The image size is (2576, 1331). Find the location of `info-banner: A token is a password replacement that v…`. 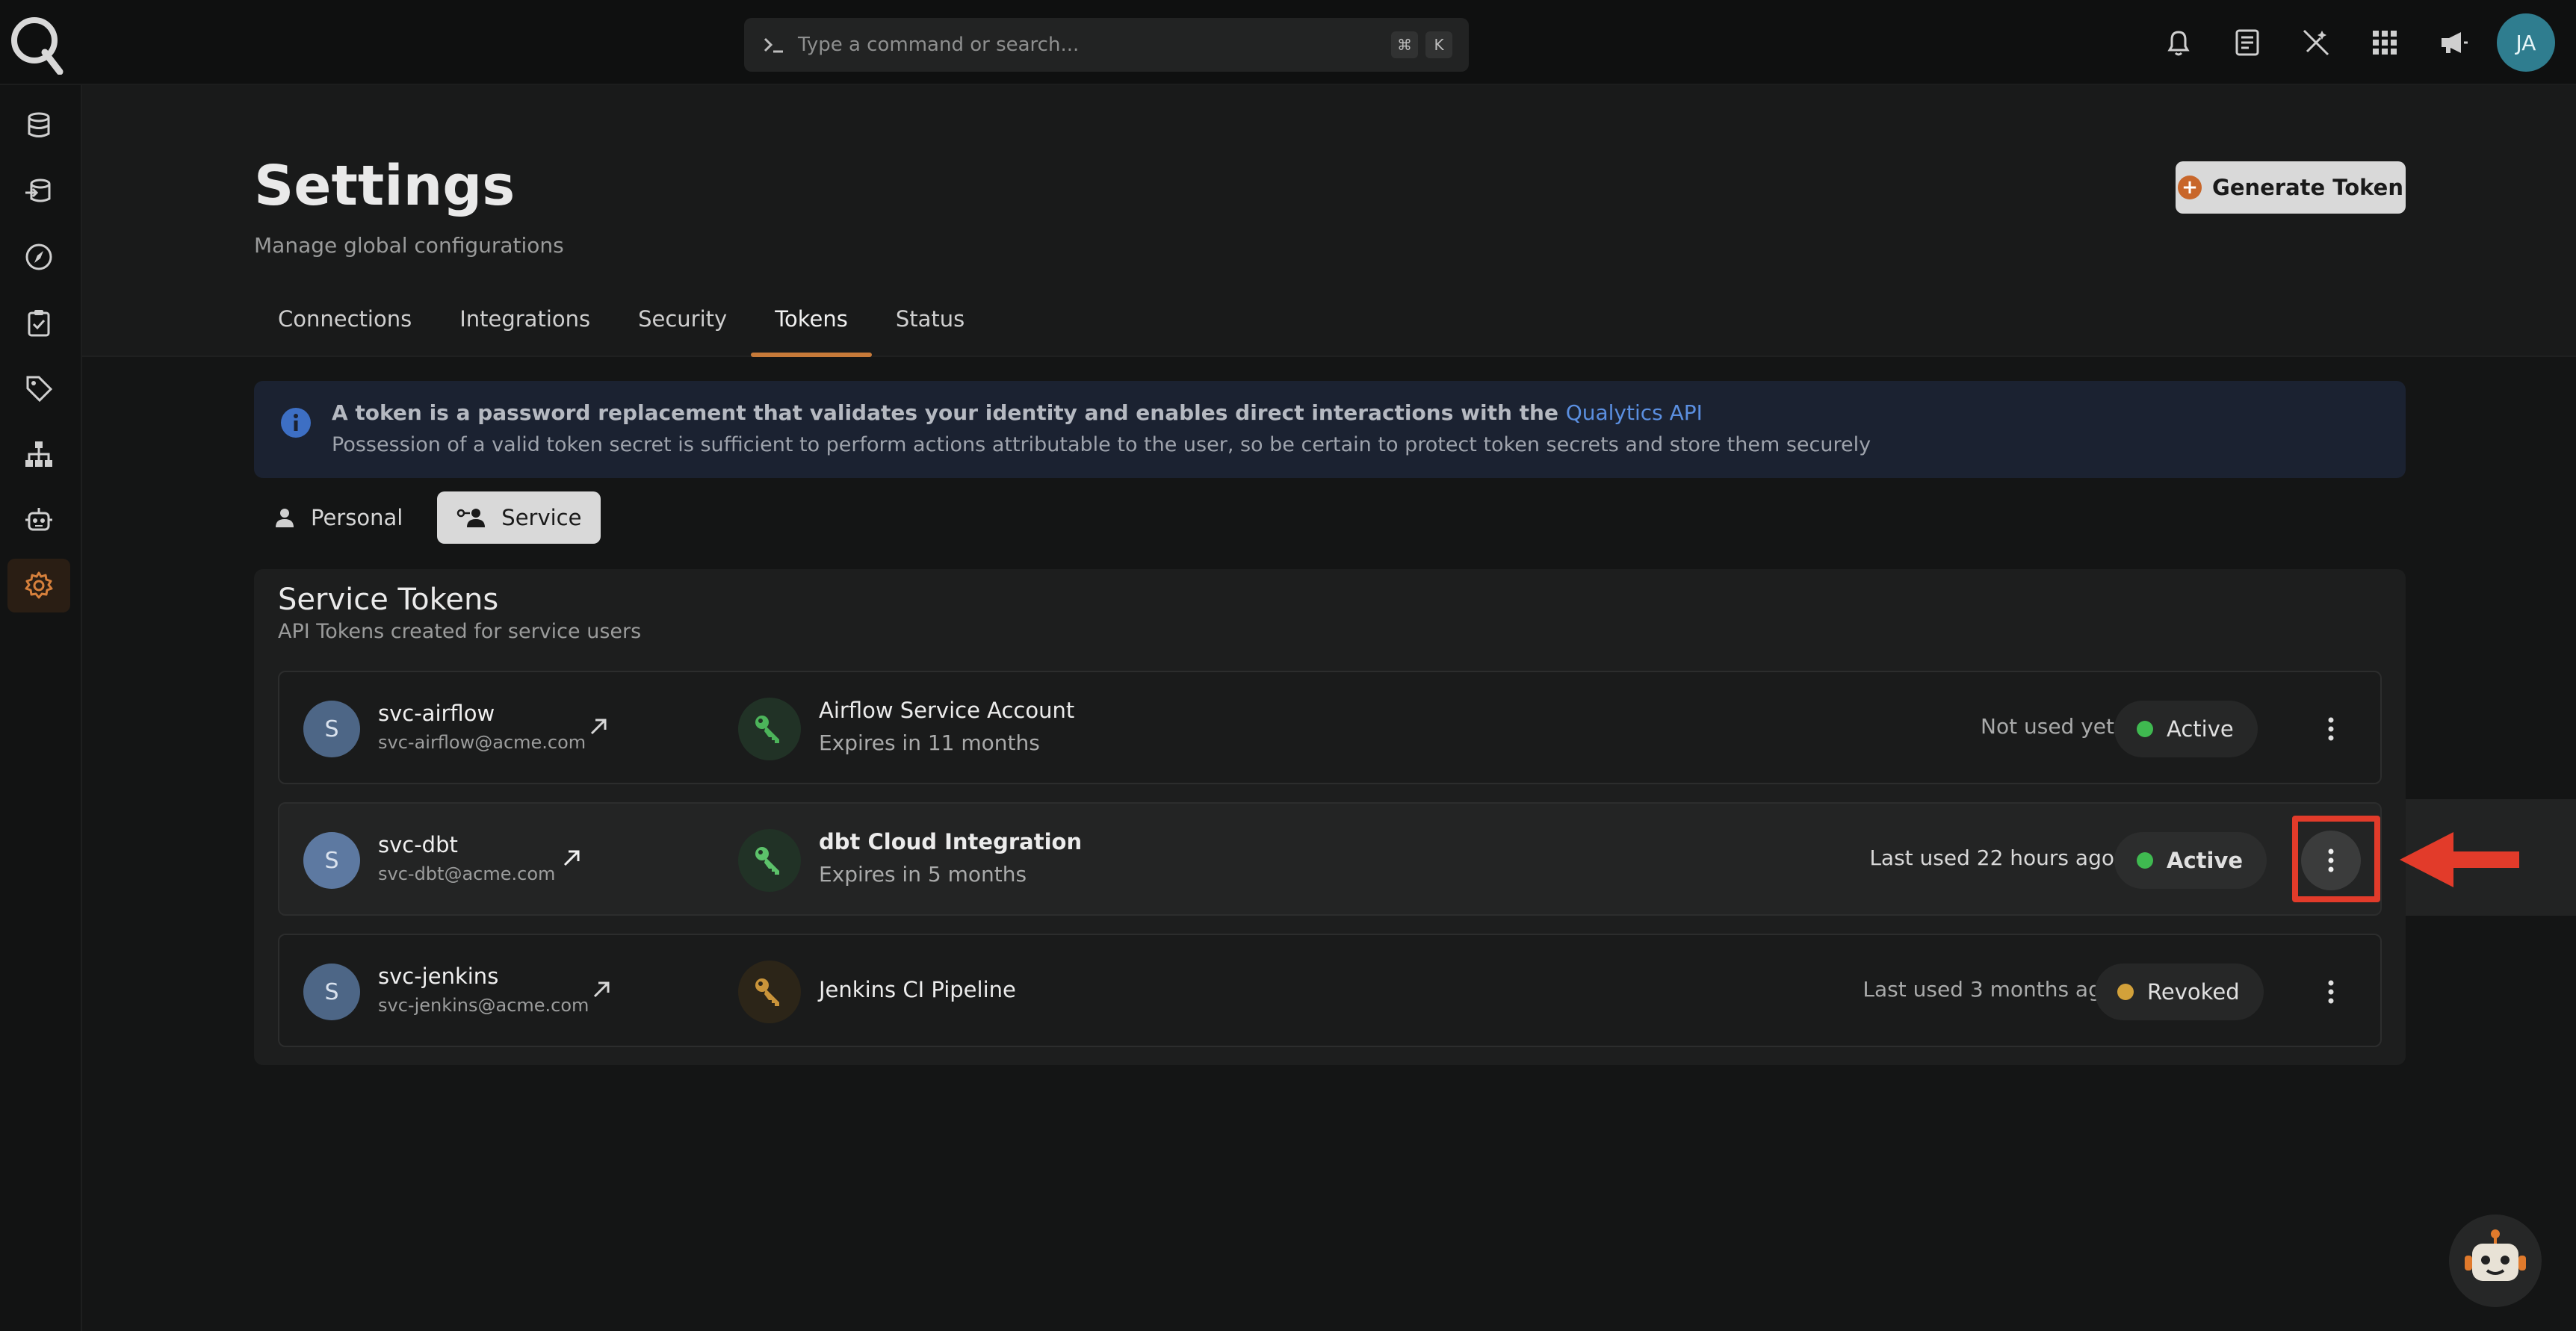

info-banner: A token is a password replacement that v… is located at coordinates (1330, 429).